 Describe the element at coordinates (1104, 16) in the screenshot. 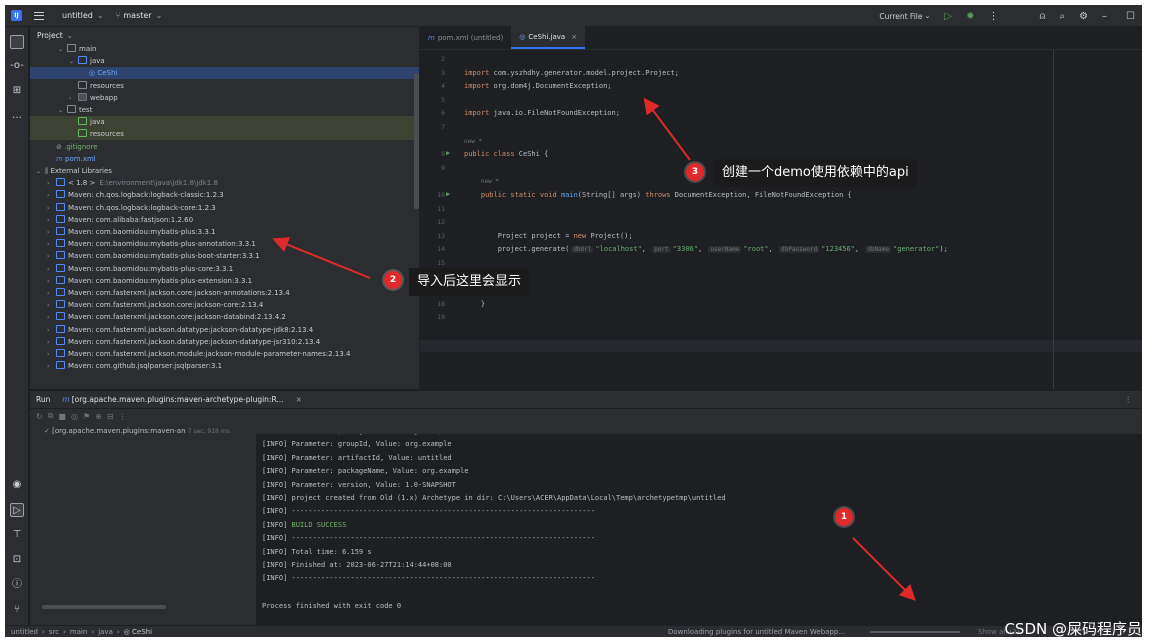

I see `minimize-icon: –` at that location.